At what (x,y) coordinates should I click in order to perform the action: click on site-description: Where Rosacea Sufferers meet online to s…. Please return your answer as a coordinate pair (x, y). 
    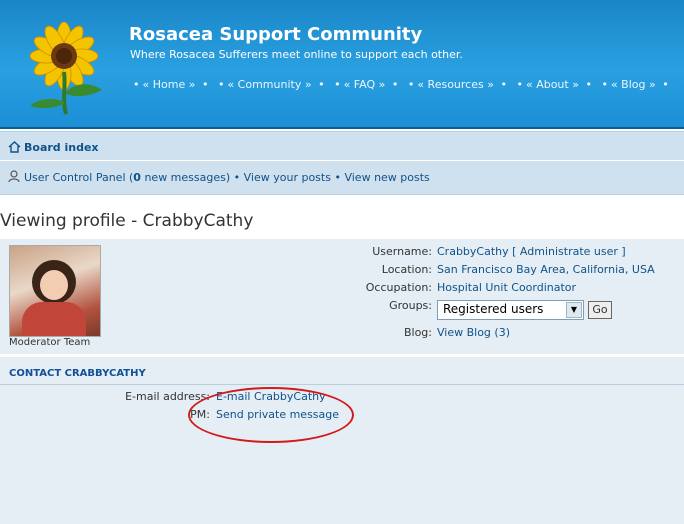
    Looking at the image, I should click on (296, 54).